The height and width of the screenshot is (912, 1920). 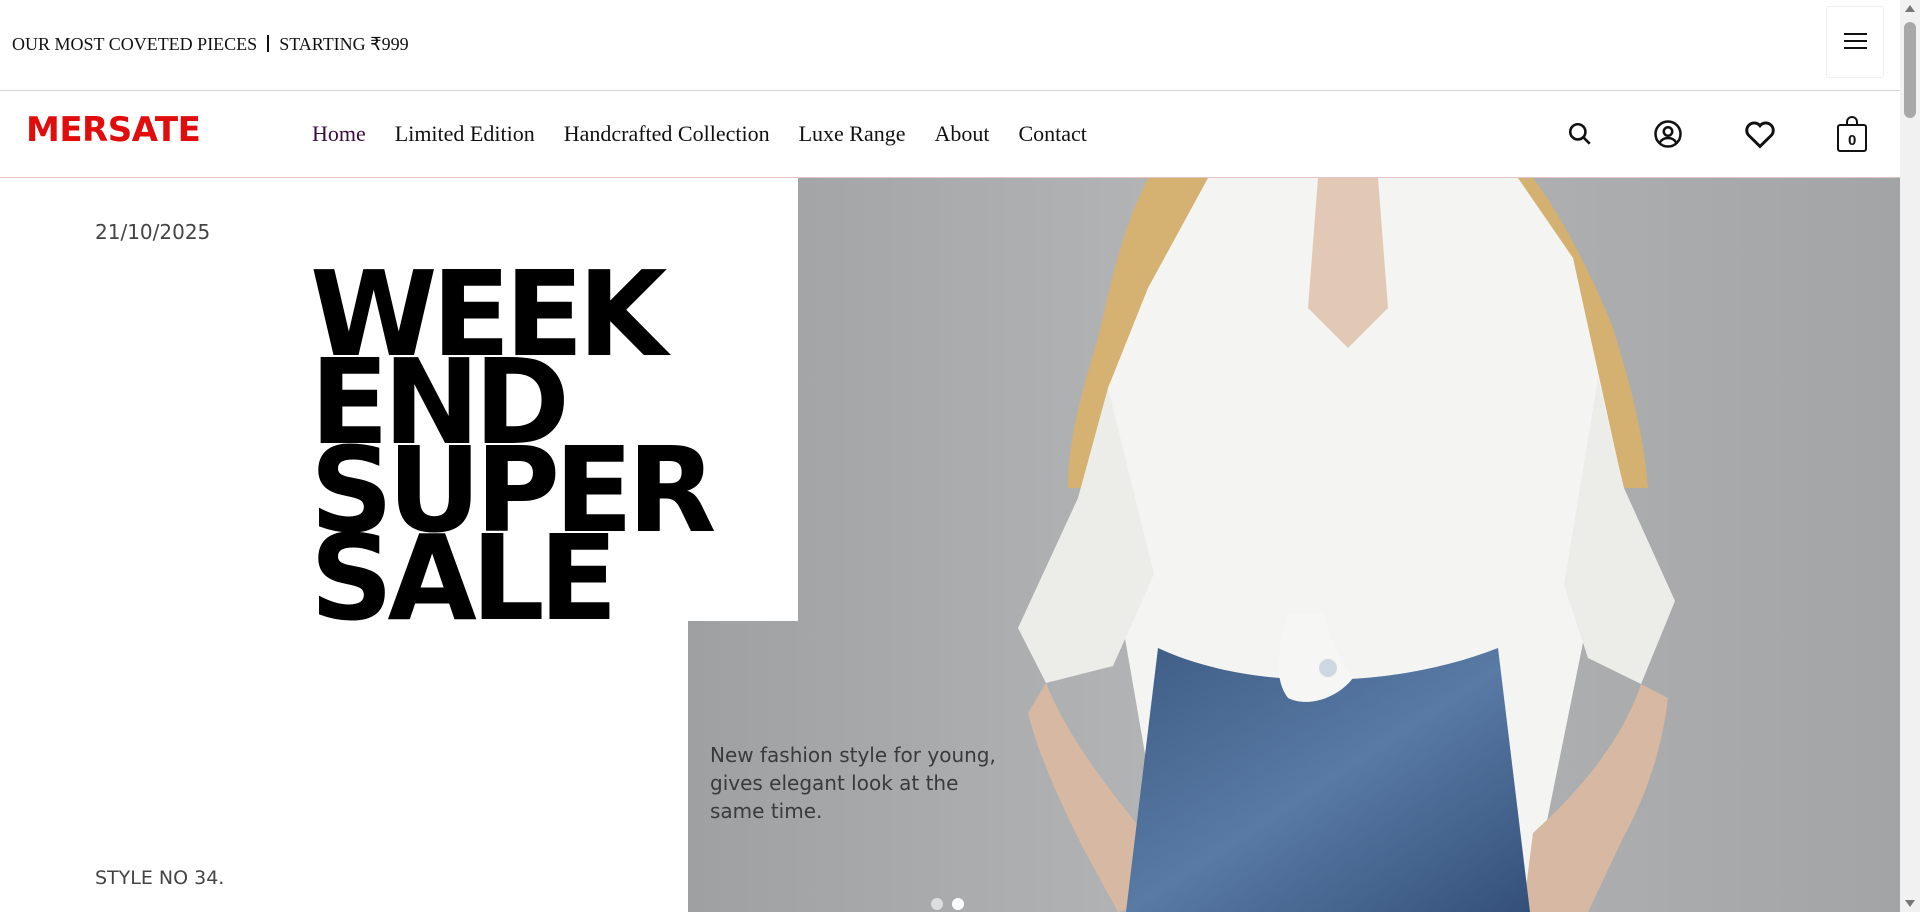 I want to click on menu-button, so click(x=1855, y=42).